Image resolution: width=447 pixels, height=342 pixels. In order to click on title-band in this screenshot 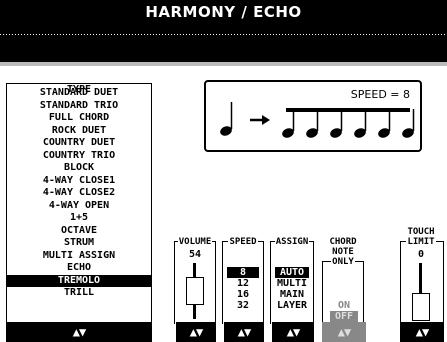, I will do `click(223, 43)`.